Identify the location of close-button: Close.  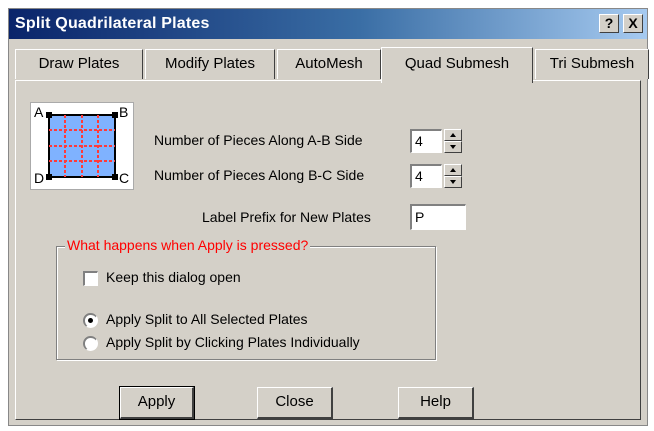
(295, 403).